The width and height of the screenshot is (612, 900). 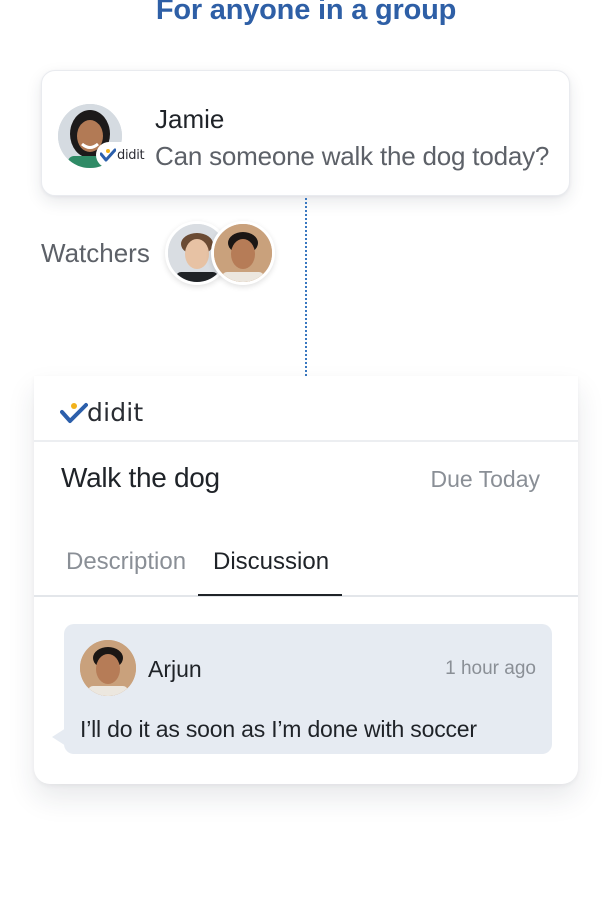 What do you see at coordinates (108, 668) in the screenshot?
I see `avatar` at bounding box center [108, 668].